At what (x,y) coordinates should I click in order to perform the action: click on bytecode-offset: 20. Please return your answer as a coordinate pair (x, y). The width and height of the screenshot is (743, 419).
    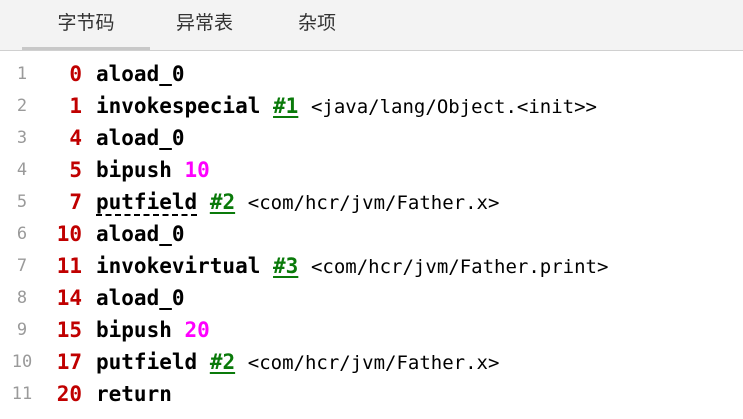
    Looking at the image, I should click on (69, 394).